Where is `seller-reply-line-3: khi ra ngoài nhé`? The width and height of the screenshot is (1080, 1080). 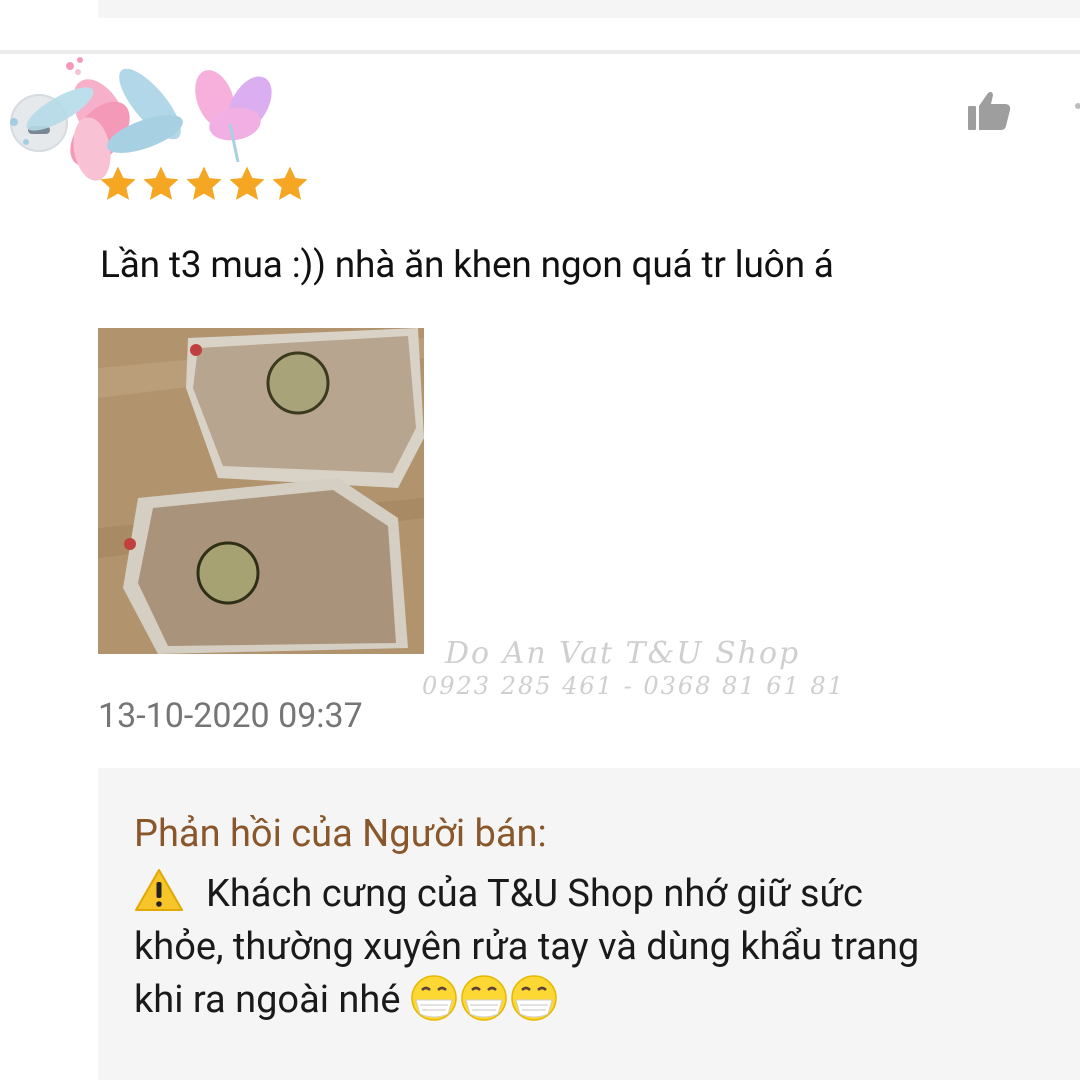 seller-reply-line-3: khi ra ngoài nhé is located at coordinates (267, 1000).